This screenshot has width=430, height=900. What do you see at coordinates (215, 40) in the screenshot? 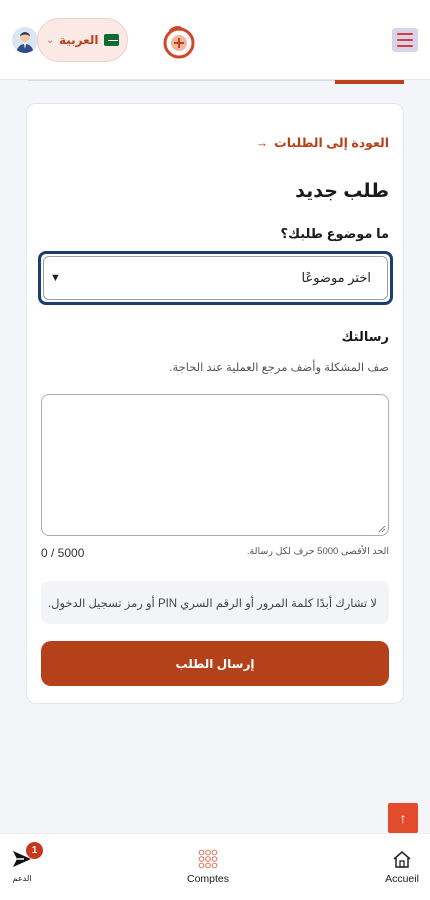
I see `top-header: ⌄ العربية` at bounding box center [215, 40].